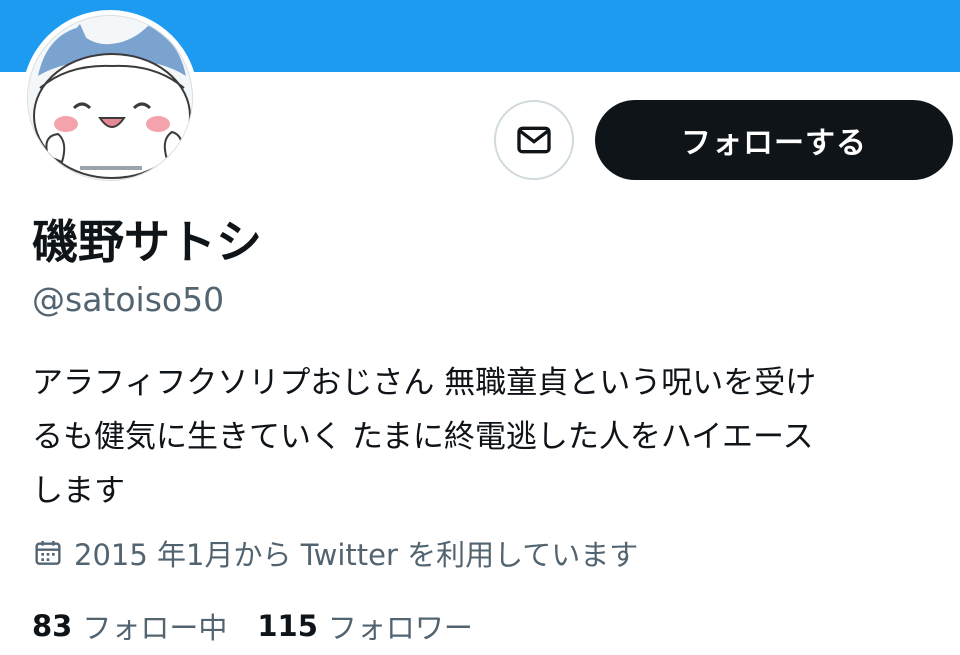 The image size is (960, 655). What do you see at coordinates (155, 628) in the screenshot?
I see `following-label: フォロー中` at bounding box center [155, 628].